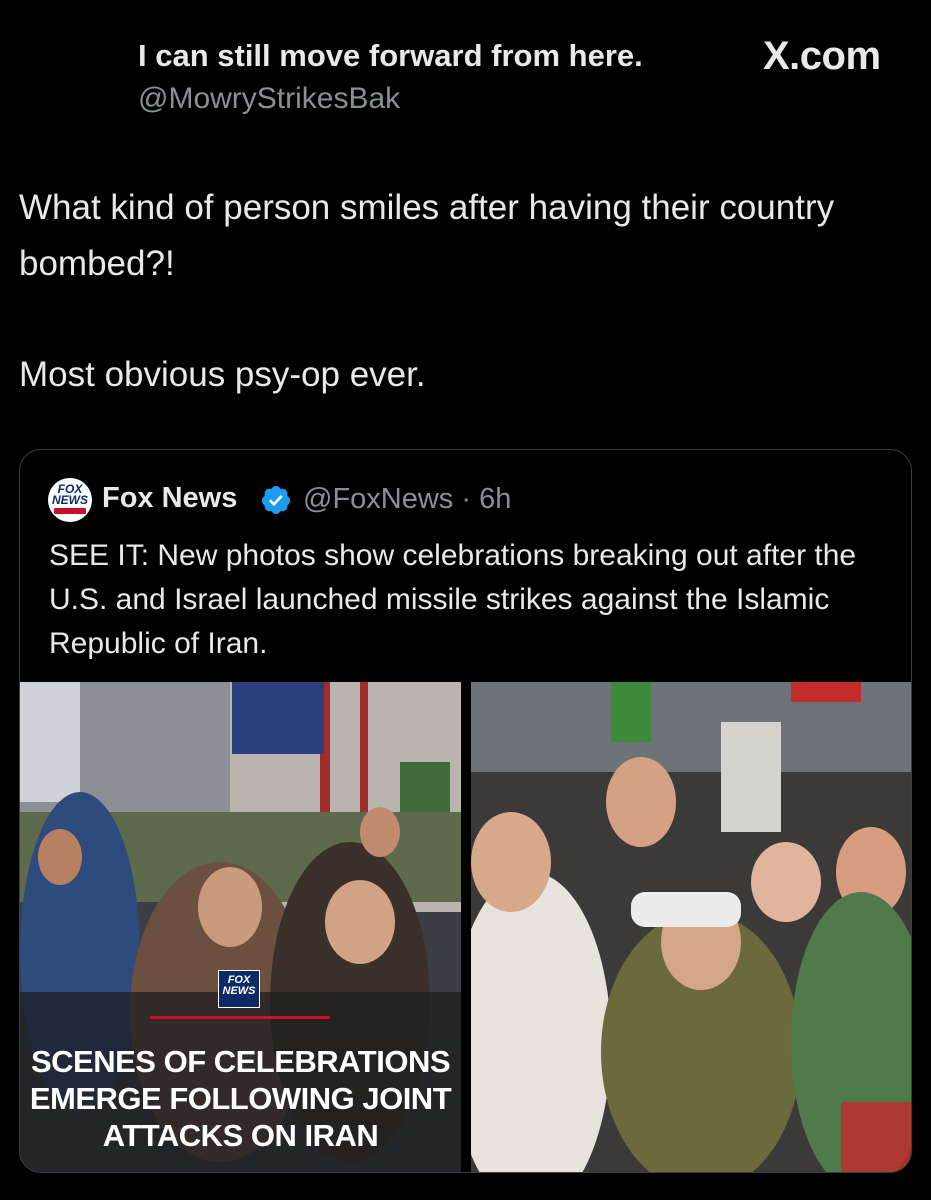 This screenshot has width=931, height=1200. Describe the element at coordinates (70, 511) in the screenshot. I see `logo-bar` at that location.